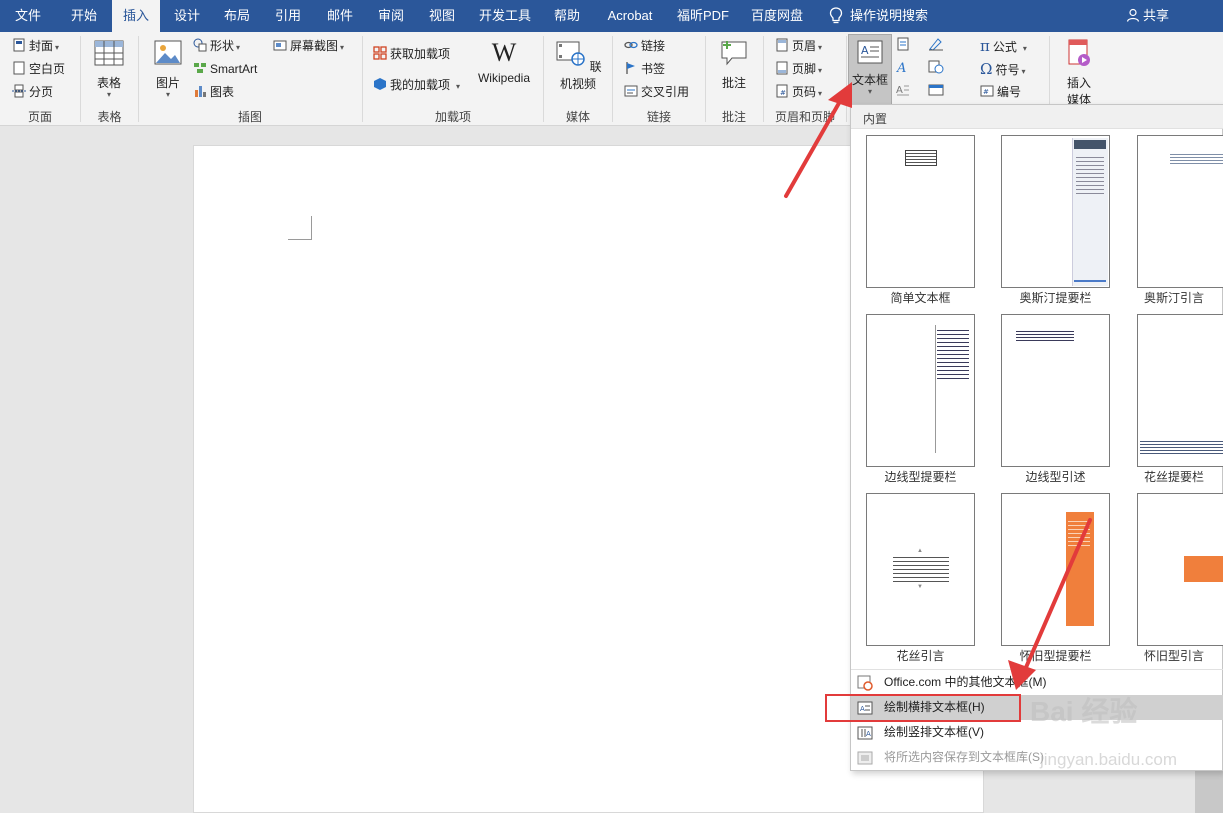 The width and height of the screenshot is (1223, 813). Describe the element at coordinates (1109, 759) in the screenshot. I see `watermark-url: jingyan.baidu.com` at that location.